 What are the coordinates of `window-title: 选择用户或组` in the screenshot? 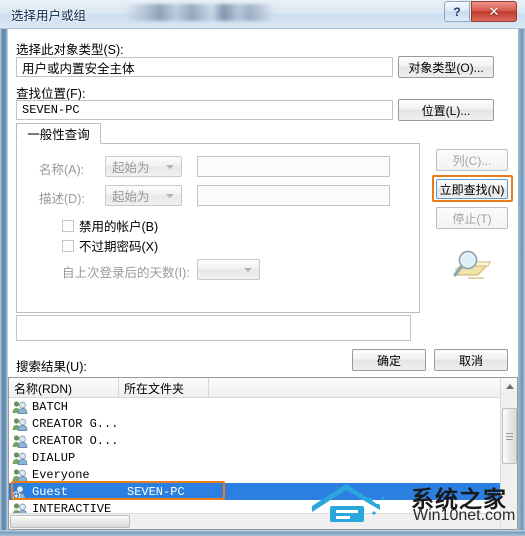 It's located at (49, 16).